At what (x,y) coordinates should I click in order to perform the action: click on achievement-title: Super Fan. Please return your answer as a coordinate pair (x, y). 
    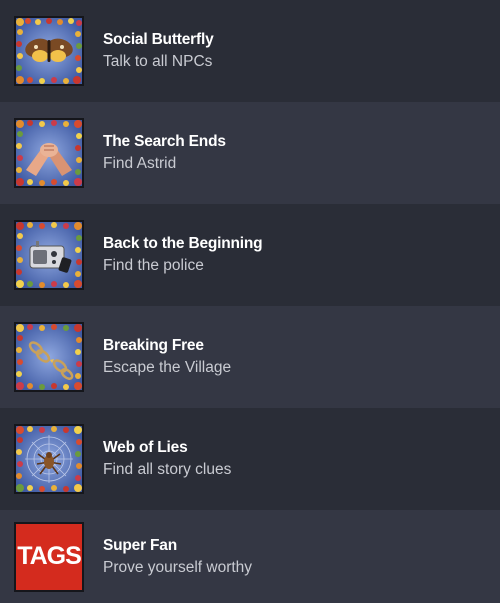
    Looking at the image, I should click on (140, 545).